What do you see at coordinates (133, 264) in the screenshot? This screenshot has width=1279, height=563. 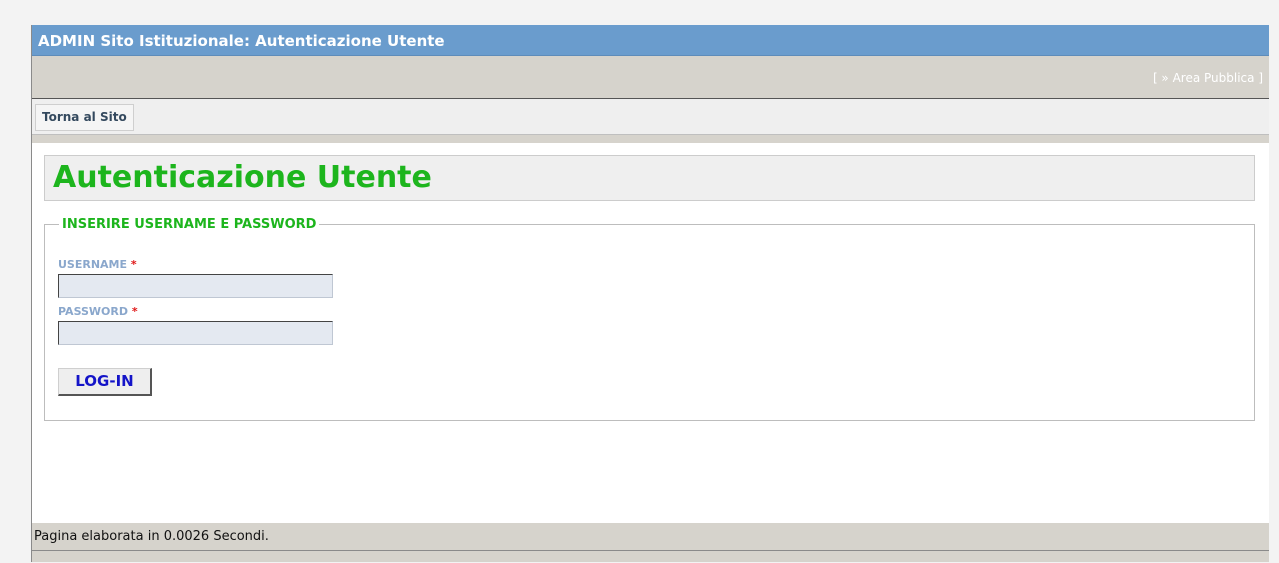 I see `username-required-mark: *` at bounding box center [133, 264].